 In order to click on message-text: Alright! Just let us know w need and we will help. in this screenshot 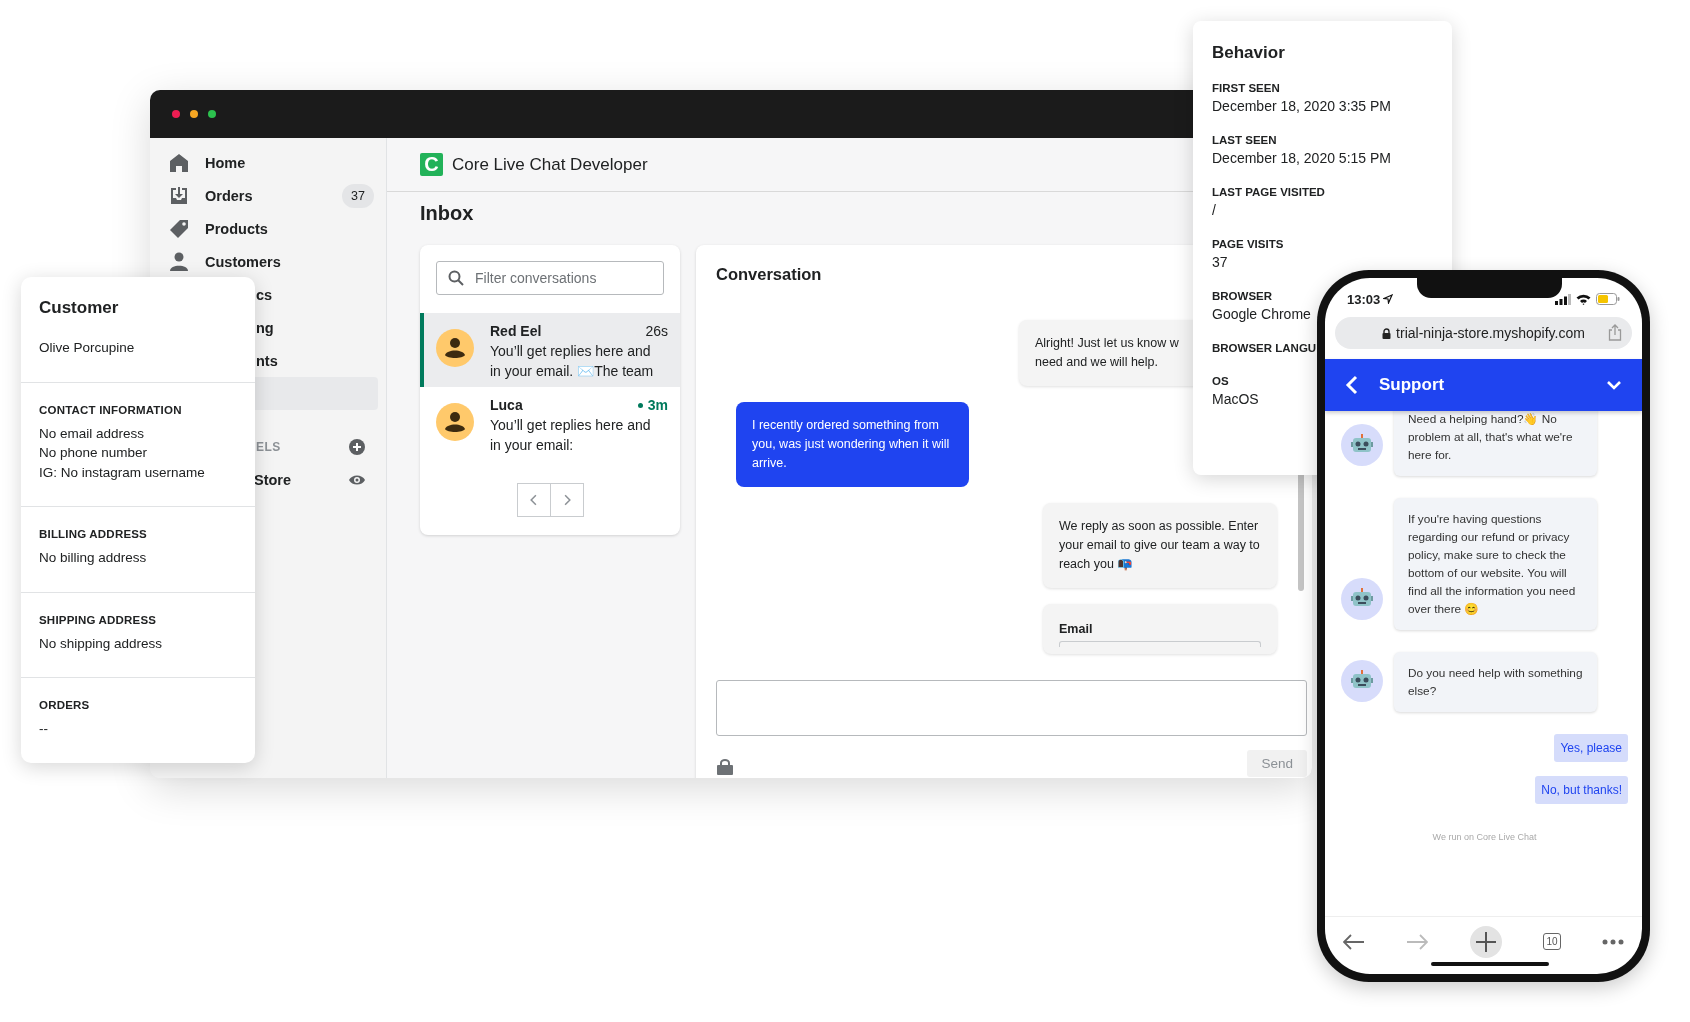, I will do `click(1107, 353)`.